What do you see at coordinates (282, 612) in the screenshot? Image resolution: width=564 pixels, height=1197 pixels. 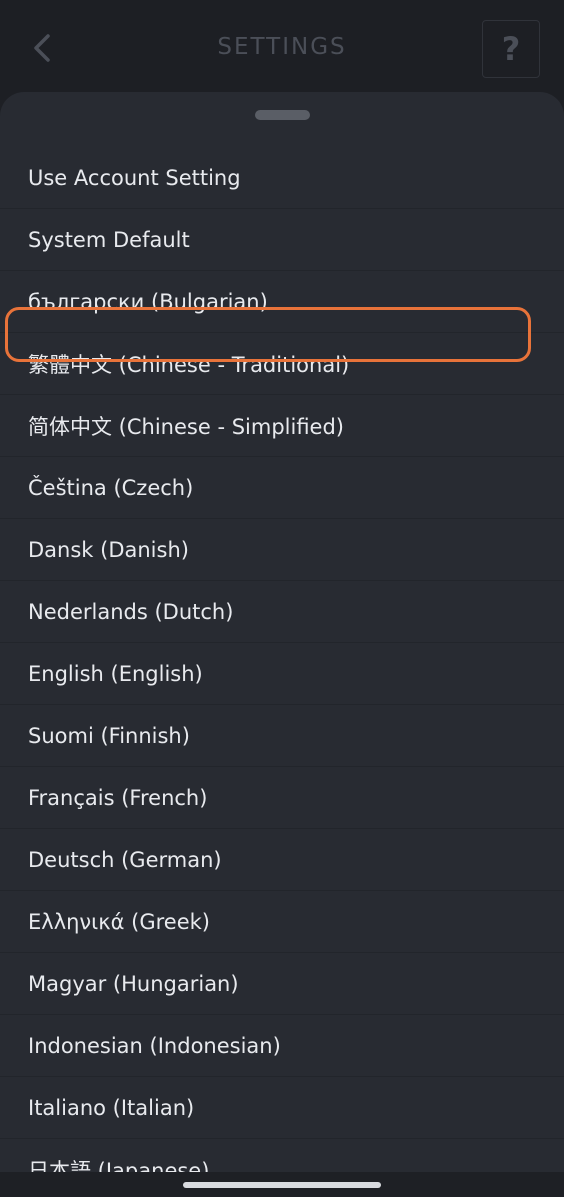 I see `language-option-dutch: Nederlands (Dutch)` at bounding box center [282, 612].